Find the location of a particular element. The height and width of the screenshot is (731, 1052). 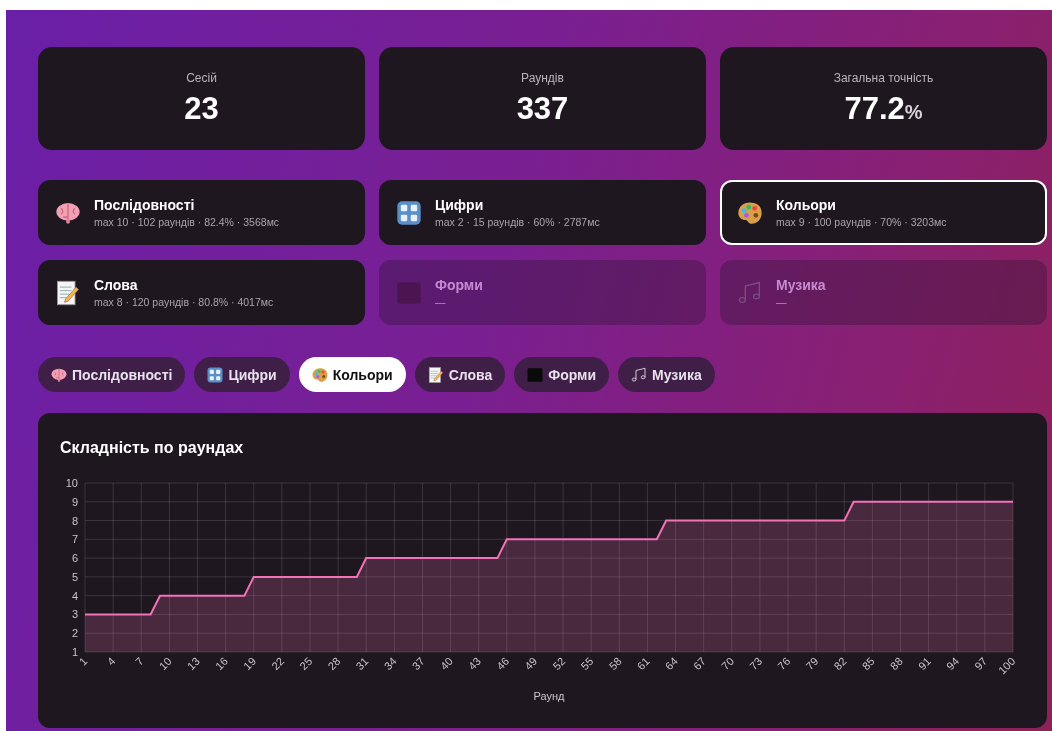

mode-name: Слова is located at coordinates (116, 285).